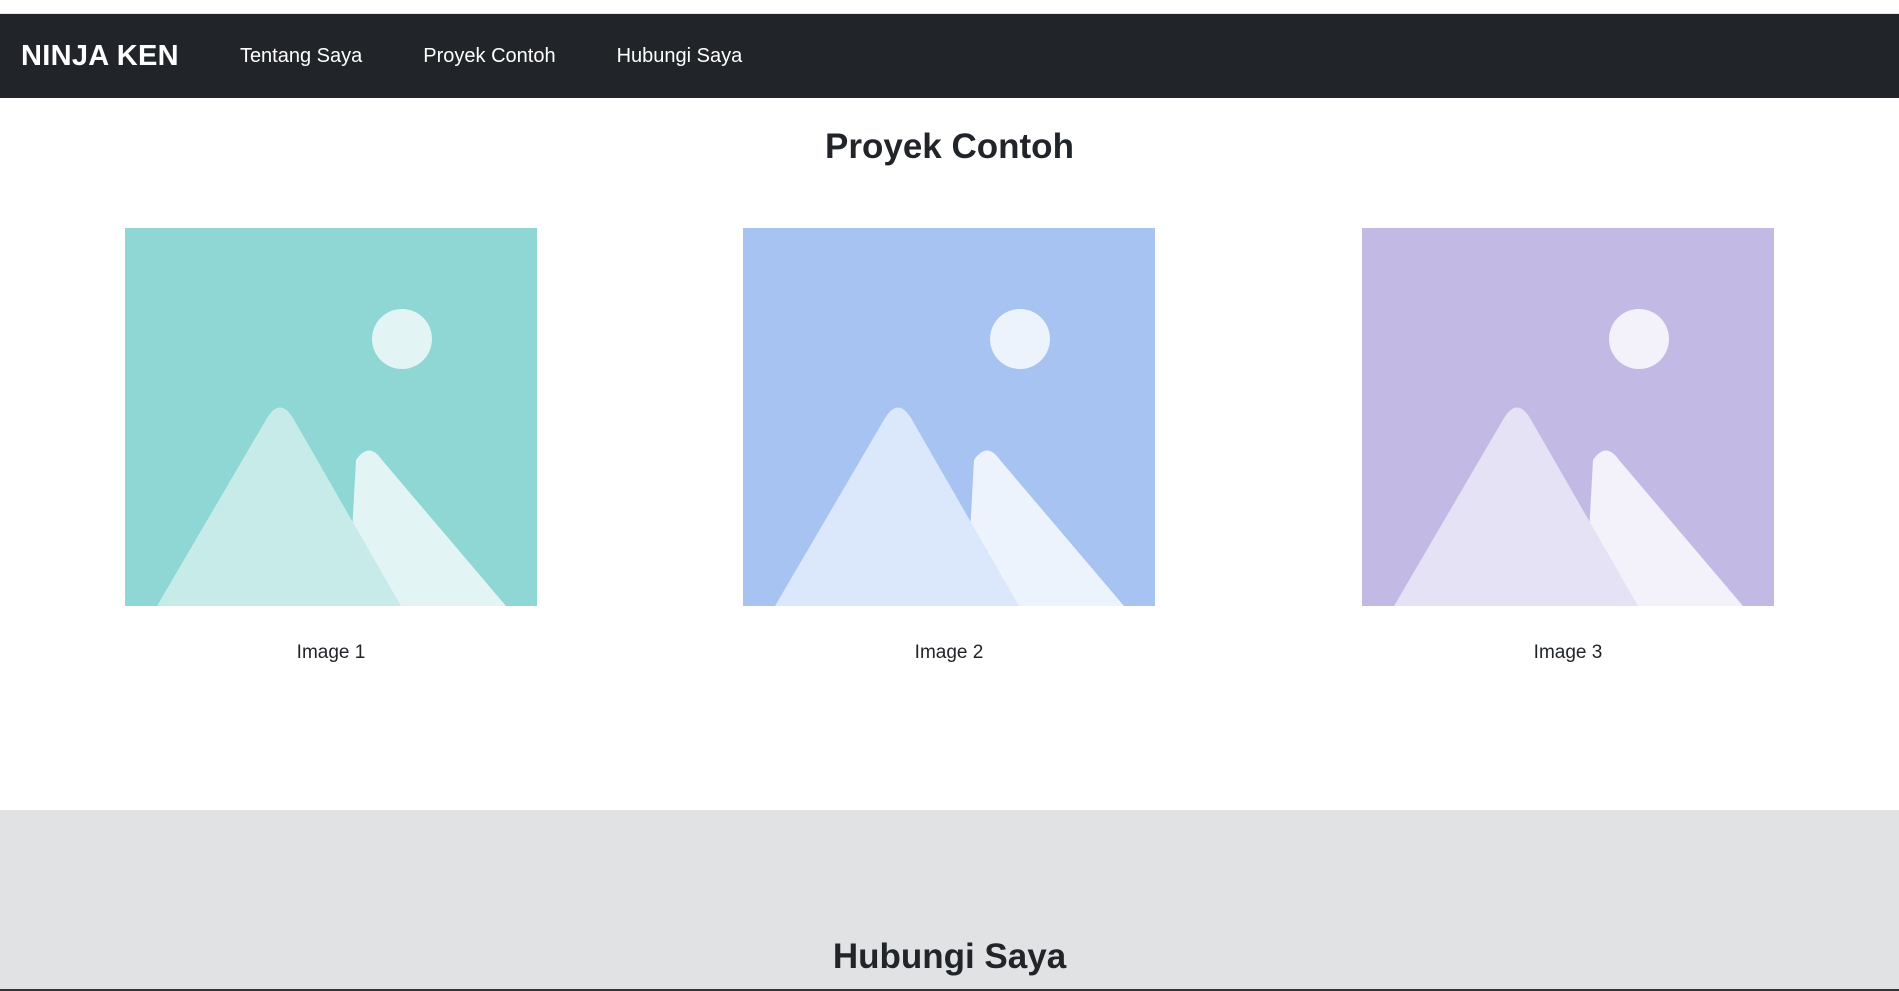 This screenshot has width=1899, height=991. What do you see at coordinates (949, 956) in the screenshot?
I see `contact-title: Hubungi Saya` at bounding box center [949, 956].